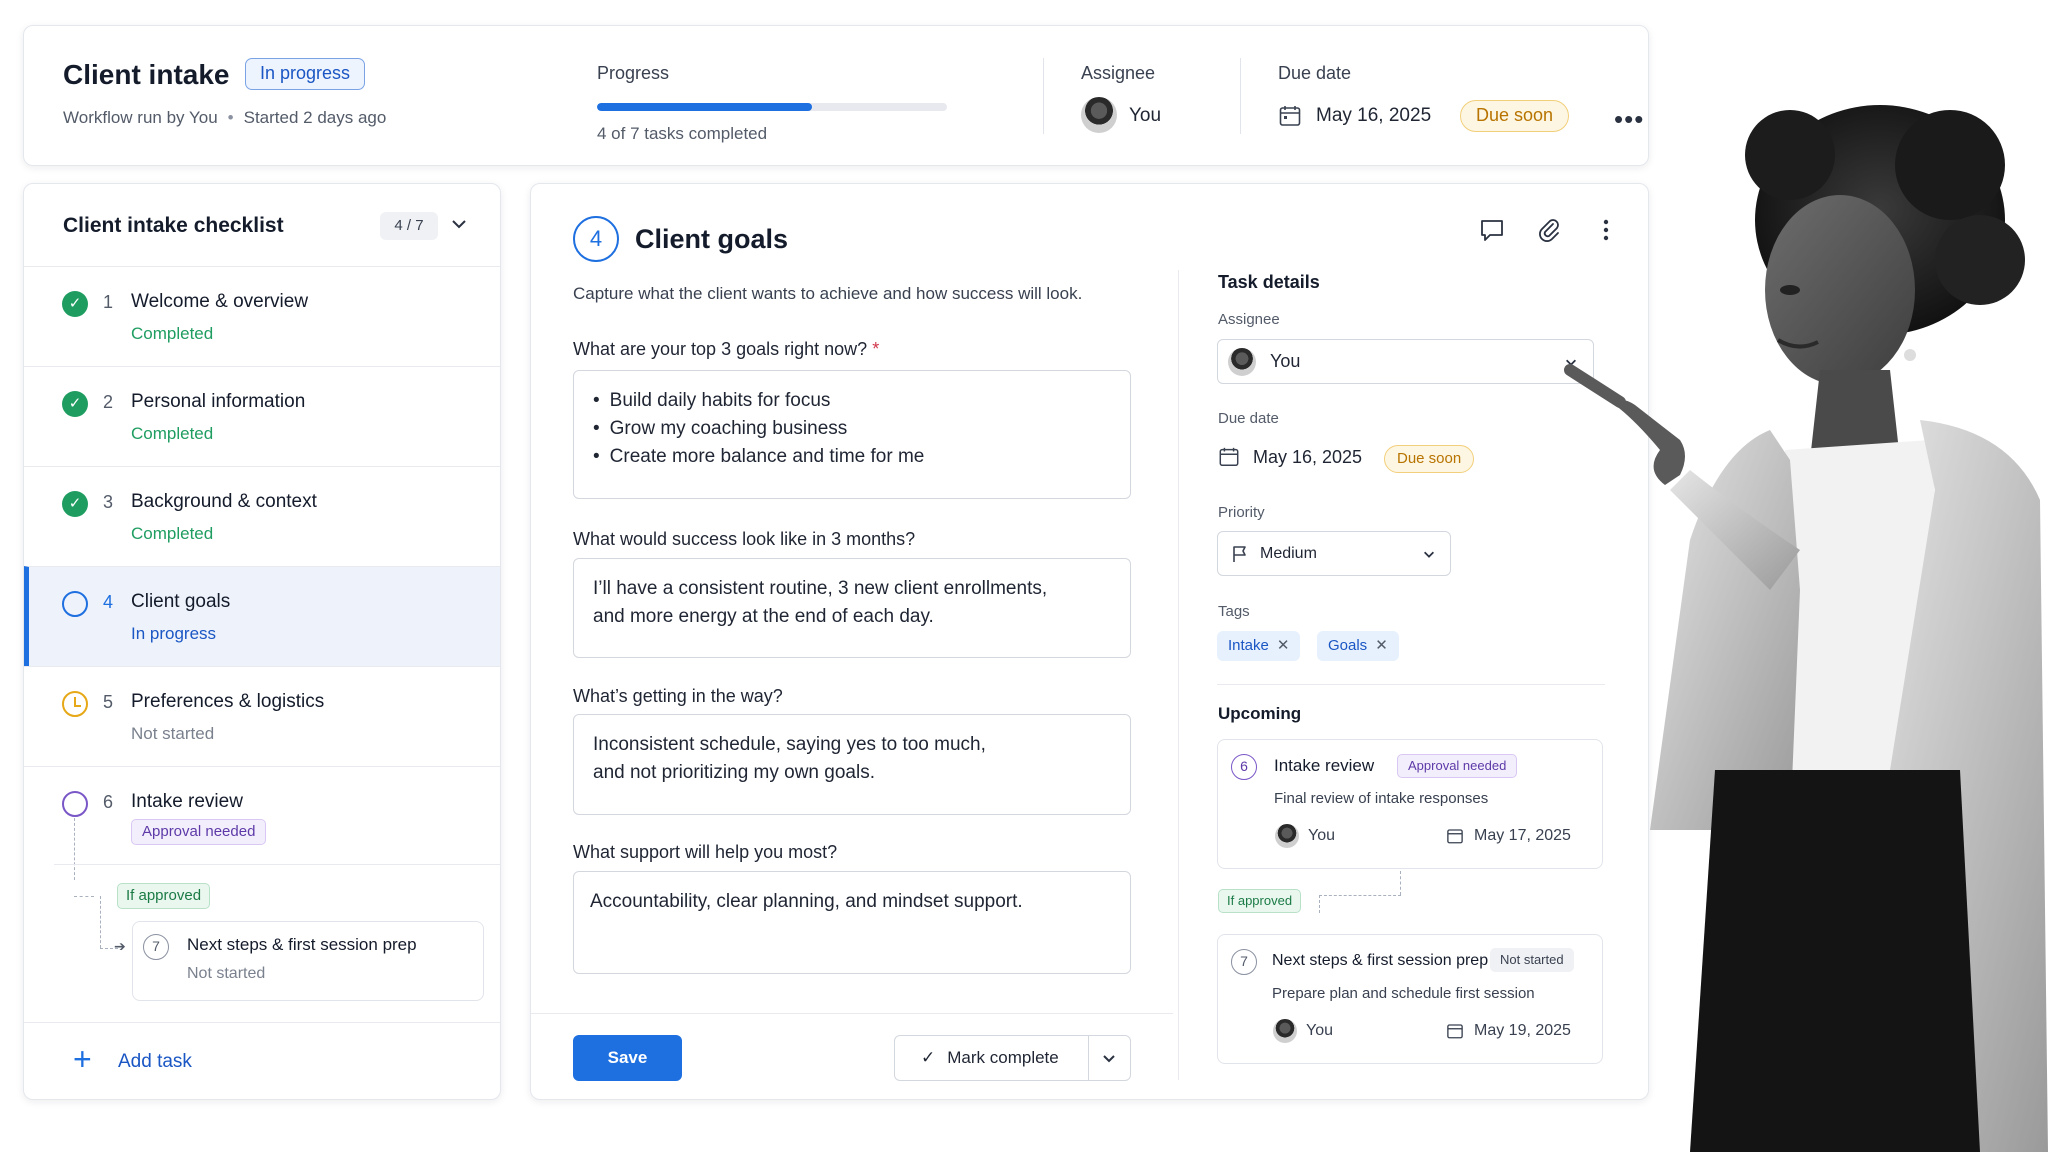  I want to click on item-number: 2, so click(108, 402).